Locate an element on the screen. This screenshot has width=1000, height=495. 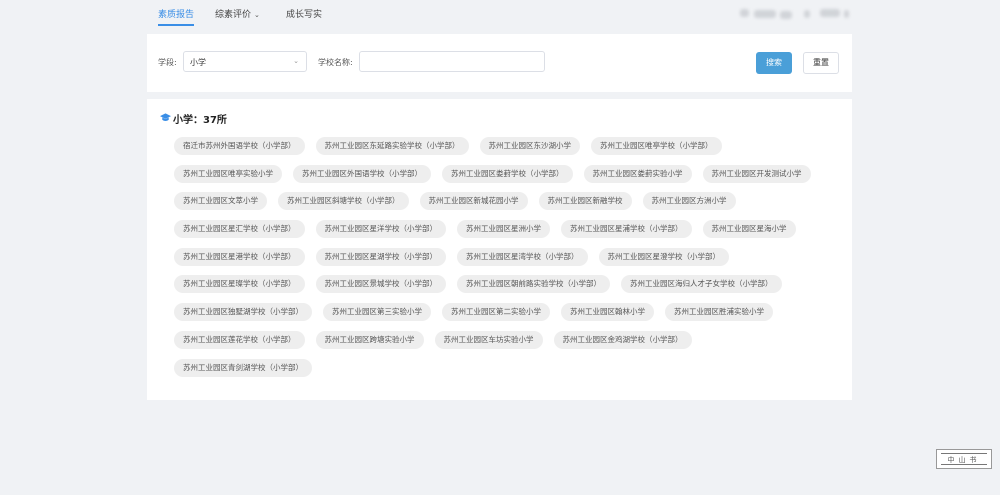
school-chip: 苏州工业园区星海小学 is located at coordinates (749, 229).